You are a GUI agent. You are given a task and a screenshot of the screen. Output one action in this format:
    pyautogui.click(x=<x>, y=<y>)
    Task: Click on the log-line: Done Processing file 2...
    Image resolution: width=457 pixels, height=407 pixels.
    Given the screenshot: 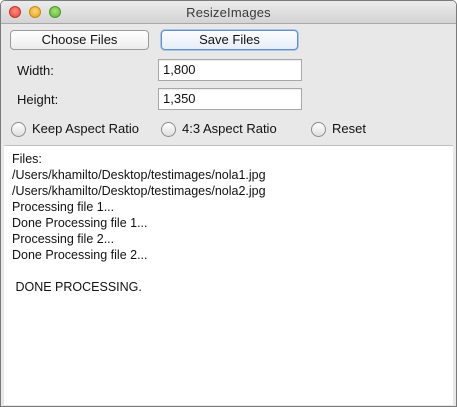 What is the action you would take?
    pyautogui.click(x=80, y=255)
    